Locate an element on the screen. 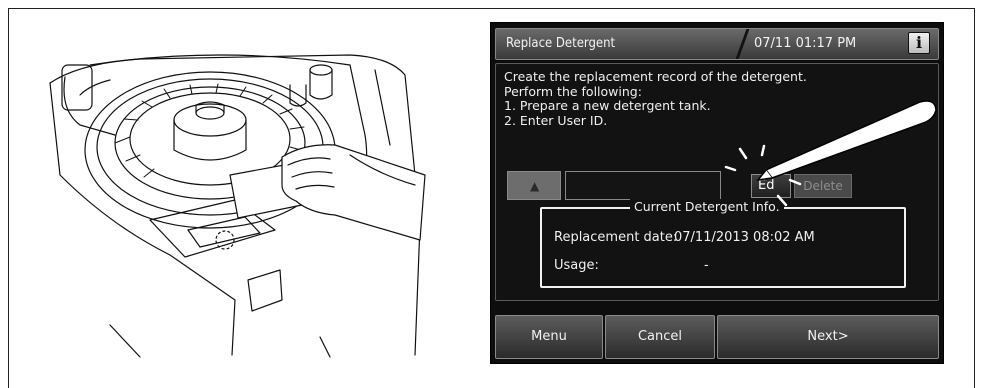 The height and width of the screenshot is (388, 983). replacement-date-label: Replacement date: is located at coordinates (616, 237).